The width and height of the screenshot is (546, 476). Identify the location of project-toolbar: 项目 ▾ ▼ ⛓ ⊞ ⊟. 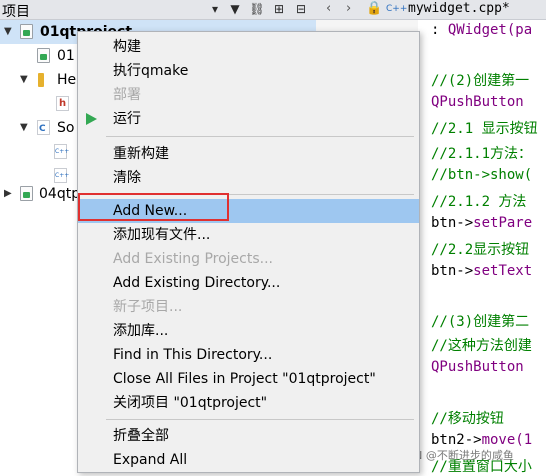
(158, 10).